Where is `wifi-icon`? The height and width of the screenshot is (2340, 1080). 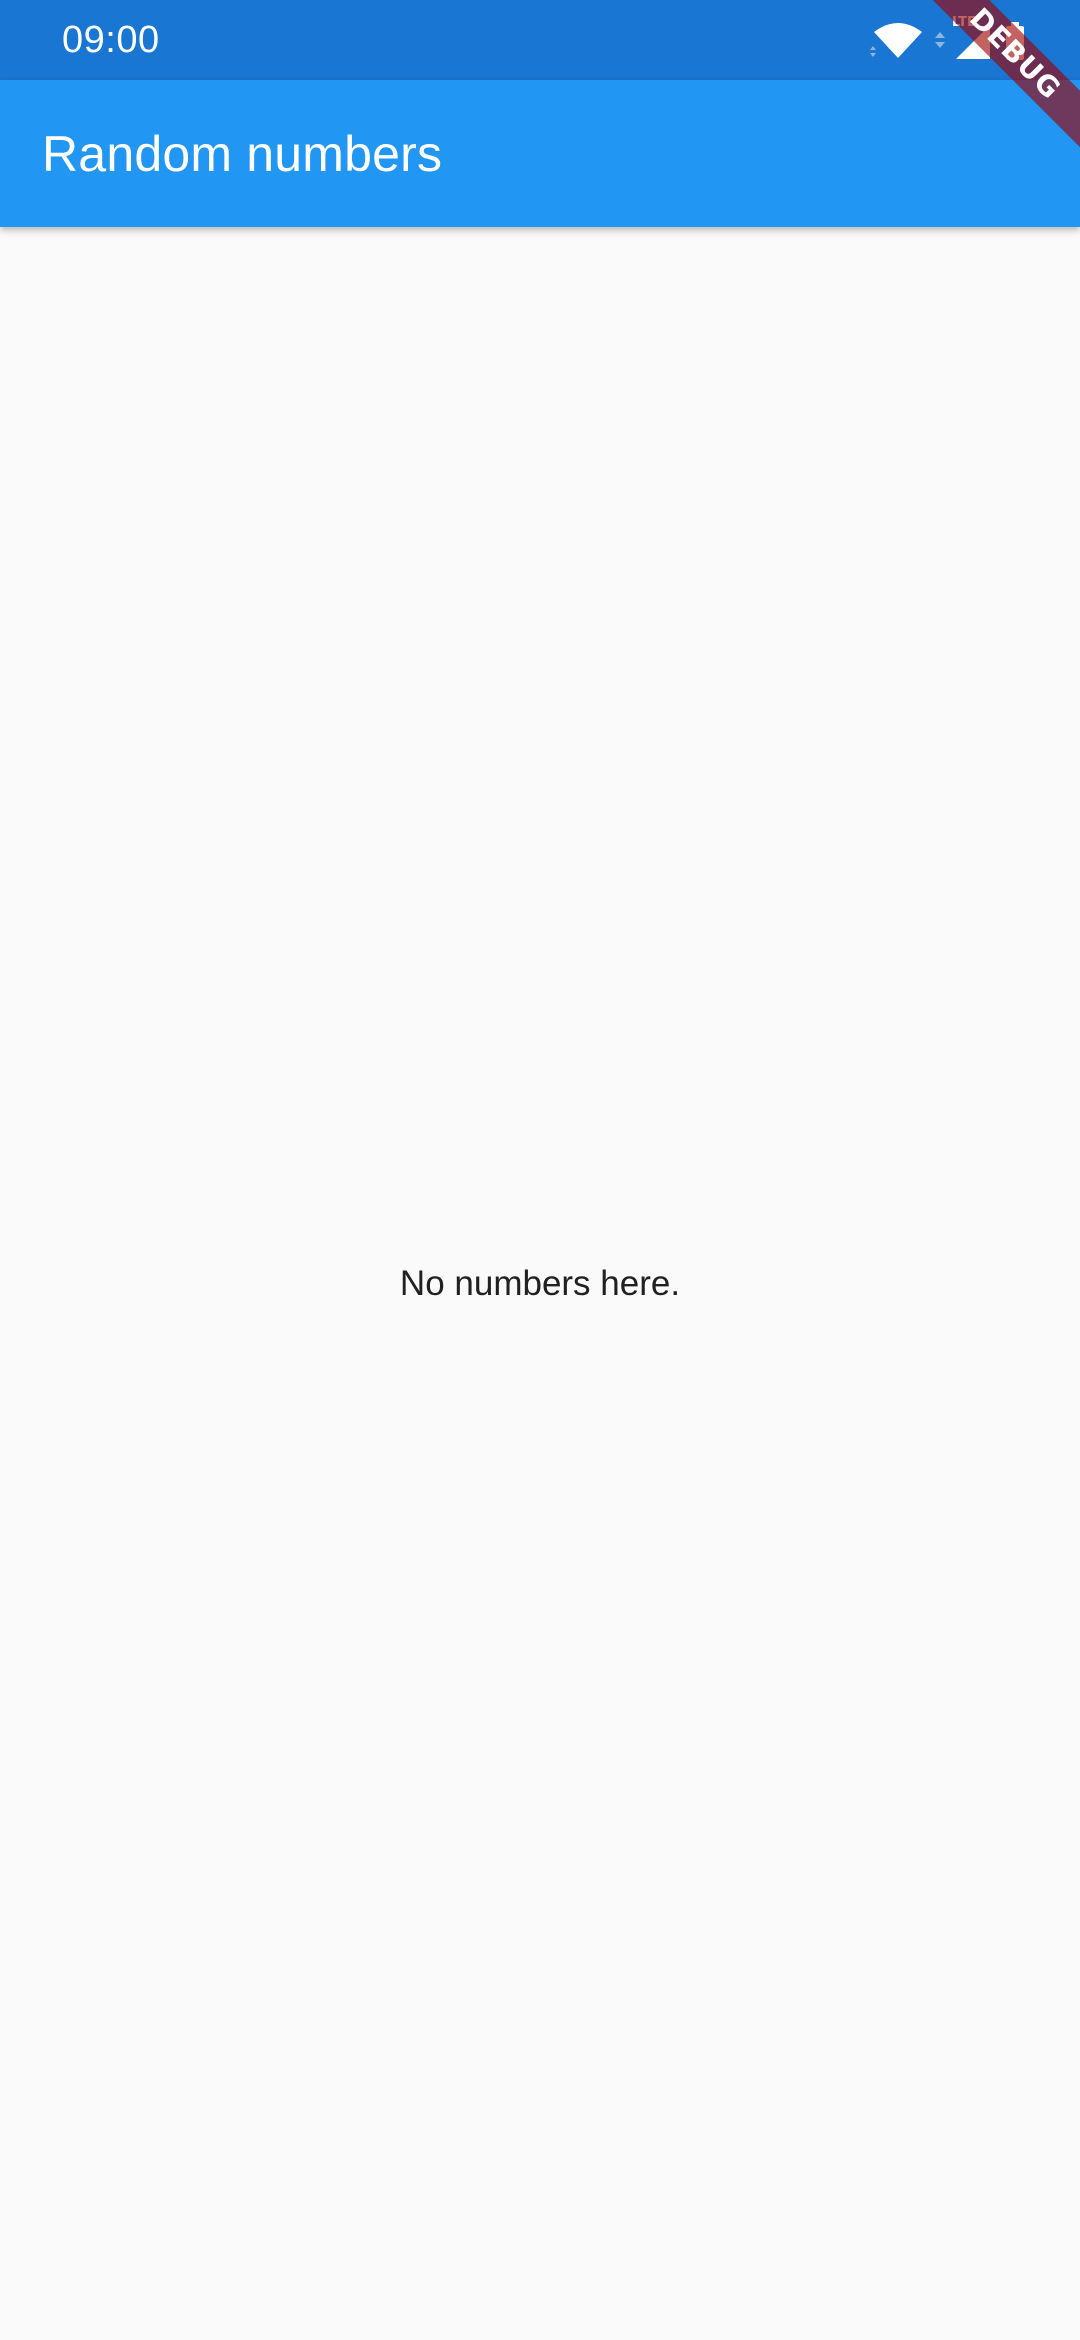 wifi-icon is located at coordinates (898, 41).